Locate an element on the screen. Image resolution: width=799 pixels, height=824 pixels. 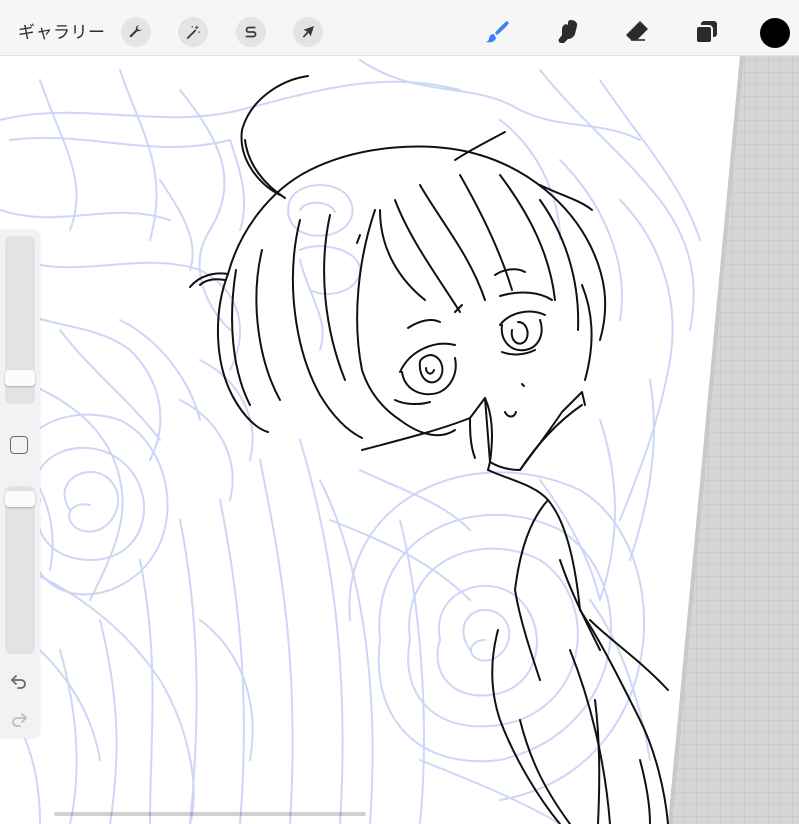
brush-size-slider is located at coordinates (20, 320).